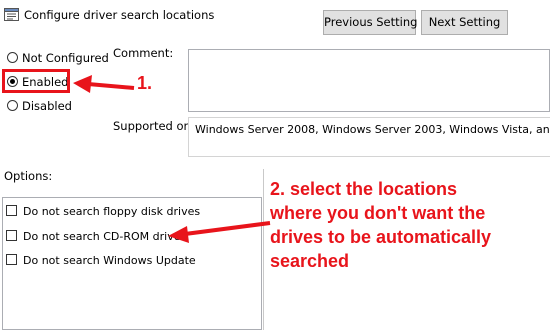 The image size is (550, 330). What do you see at coordinates (145, 83) in the screenshot?
I see `annotation-step-1: 1.` at bounding box center [145, 83].